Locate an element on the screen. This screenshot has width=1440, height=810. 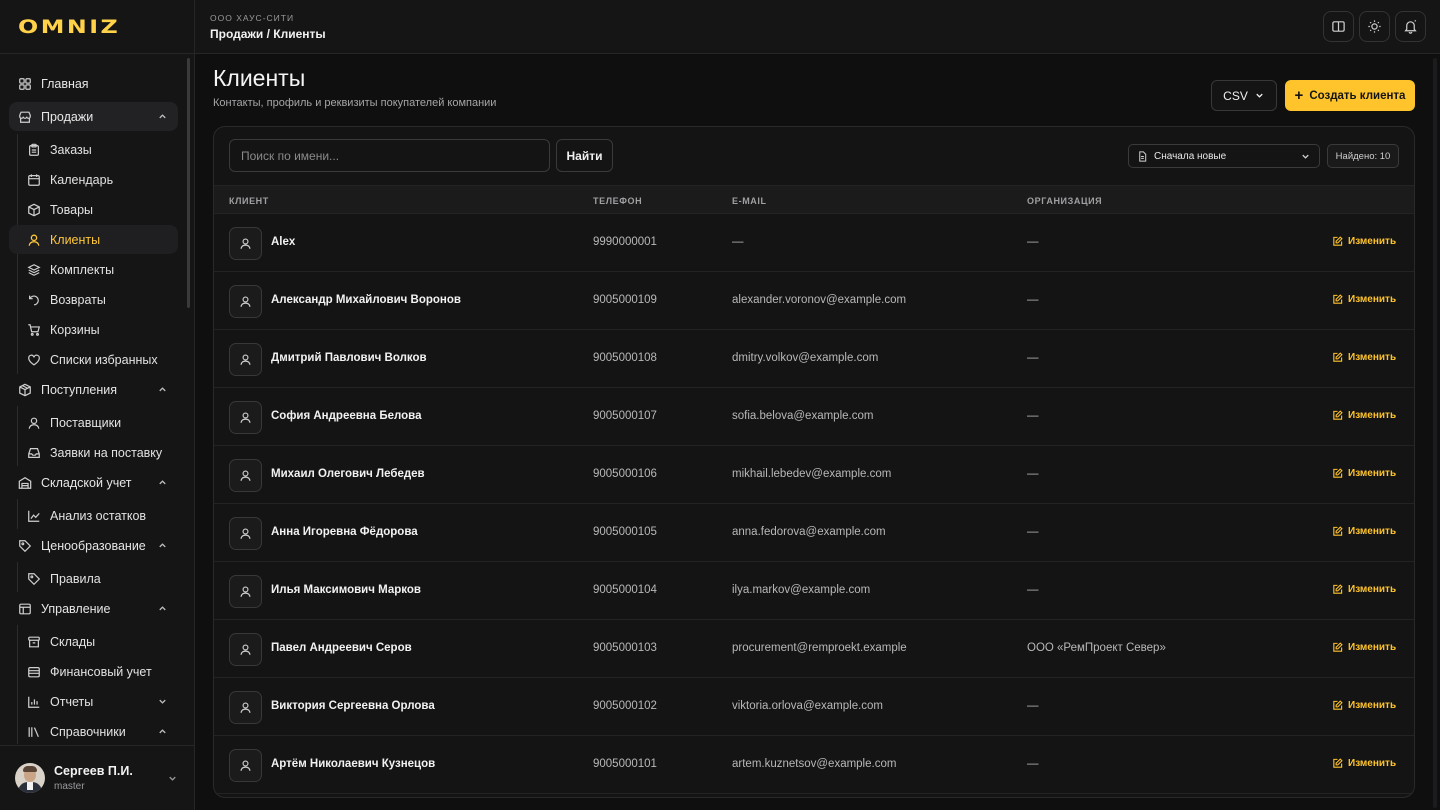
sort-value: Сначала новые is located at coordinates (1190, 156).